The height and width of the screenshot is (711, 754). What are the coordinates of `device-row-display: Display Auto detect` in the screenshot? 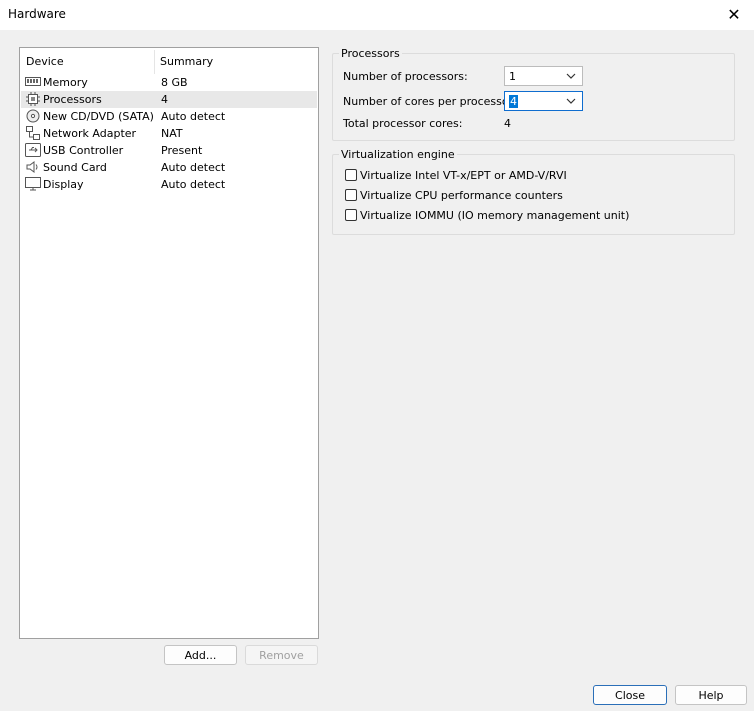 It's located at (169, 184).